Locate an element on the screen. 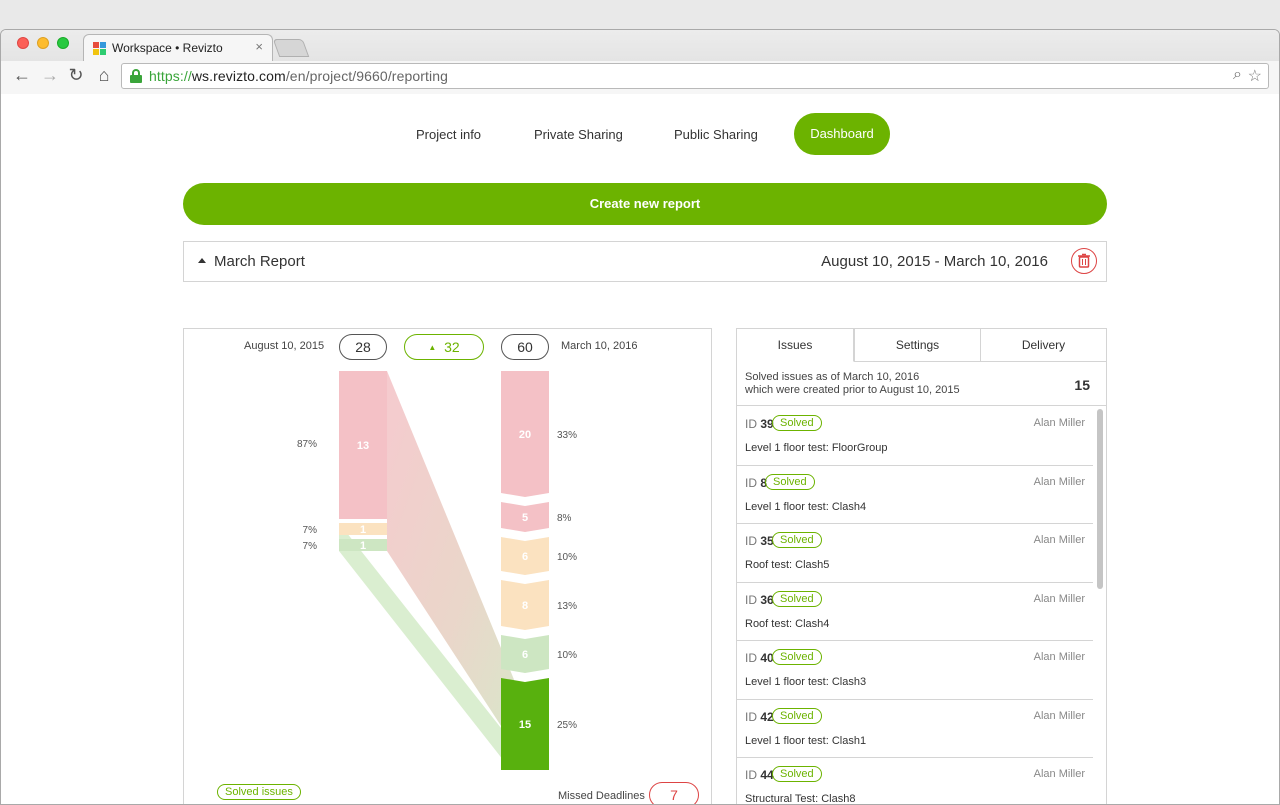  issue-list-scrollbar is located at coordinates (1100, 499).